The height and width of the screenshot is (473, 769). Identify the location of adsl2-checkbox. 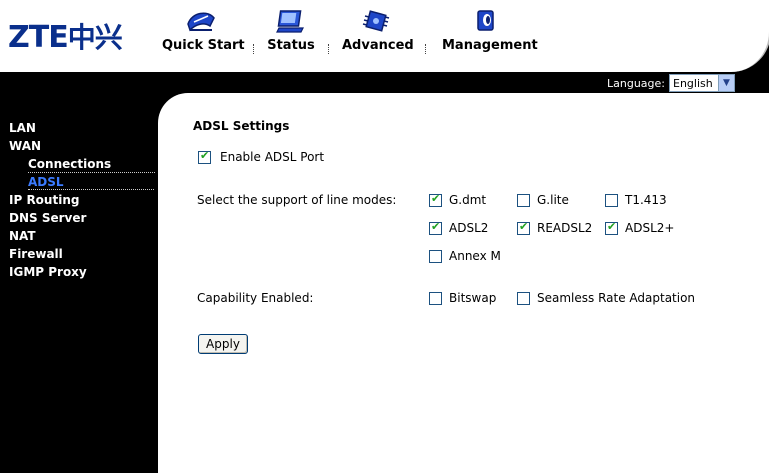
(435, 227).